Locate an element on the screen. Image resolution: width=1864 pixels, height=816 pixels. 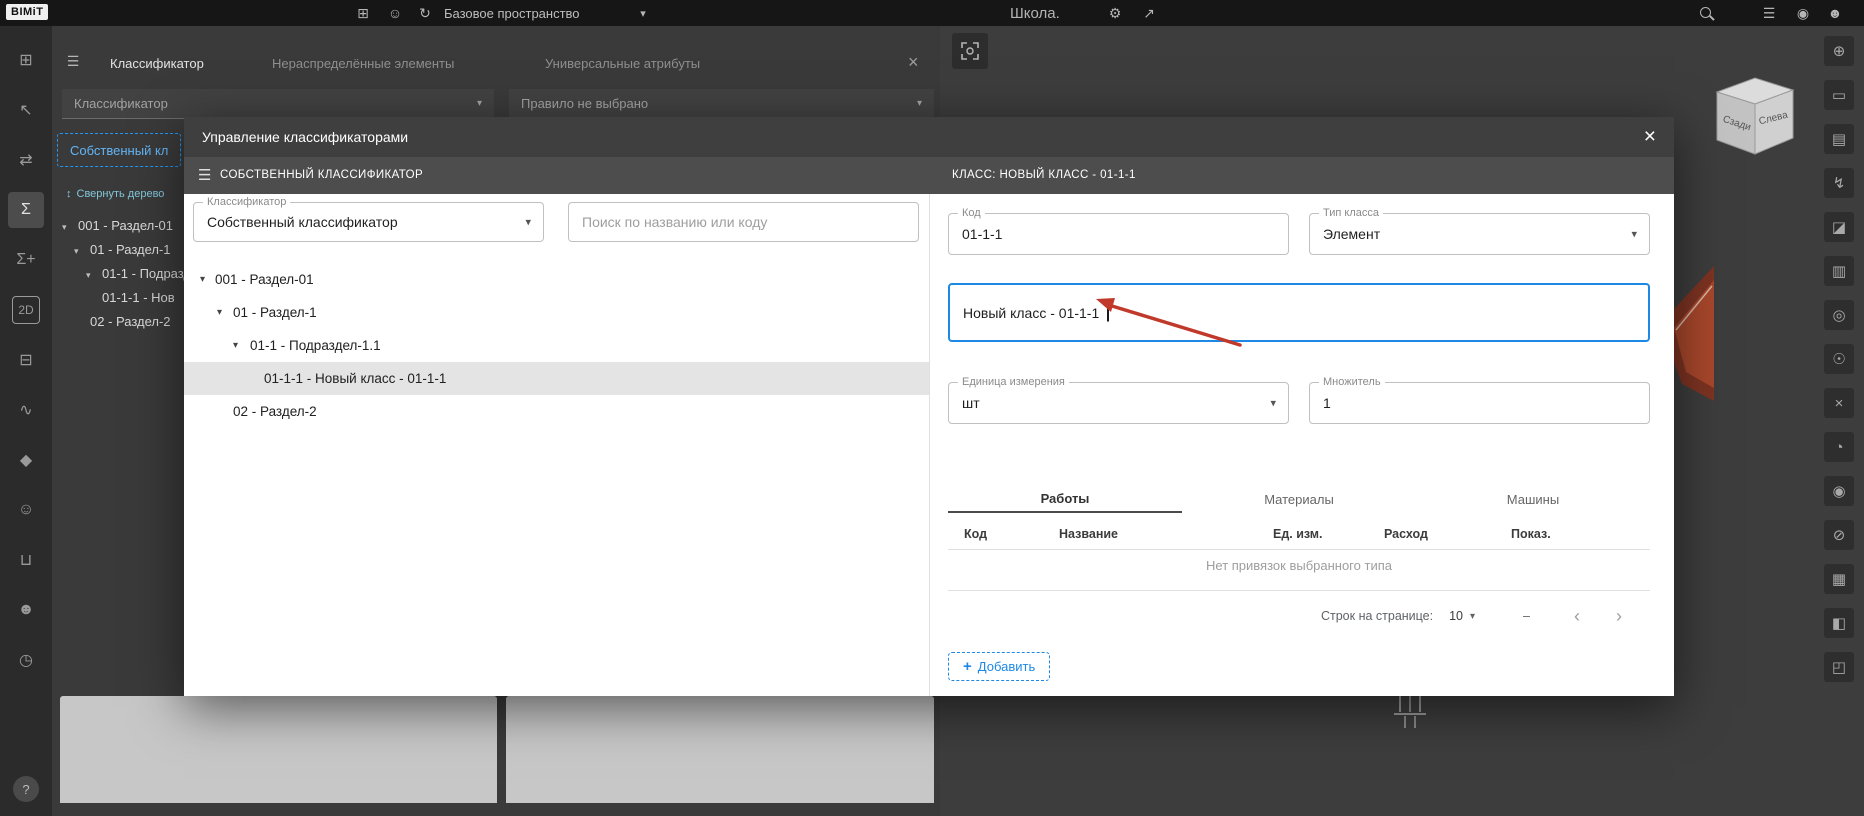
viewport-focus-button is located at coordinates (970, 51).